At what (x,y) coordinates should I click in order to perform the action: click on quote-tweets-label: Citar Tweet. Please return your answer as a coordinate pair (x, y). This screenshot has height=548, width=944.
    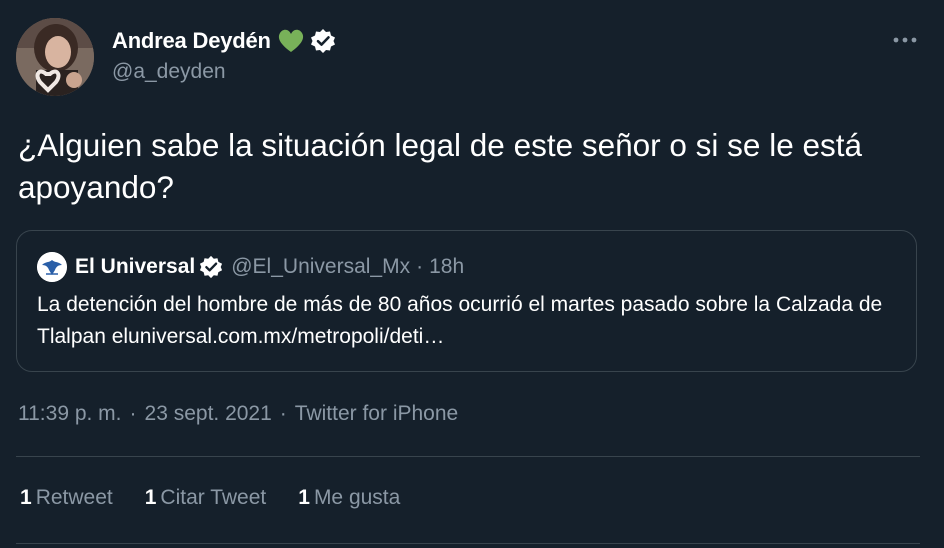
    Looking at the image, I should click on (213, 497).